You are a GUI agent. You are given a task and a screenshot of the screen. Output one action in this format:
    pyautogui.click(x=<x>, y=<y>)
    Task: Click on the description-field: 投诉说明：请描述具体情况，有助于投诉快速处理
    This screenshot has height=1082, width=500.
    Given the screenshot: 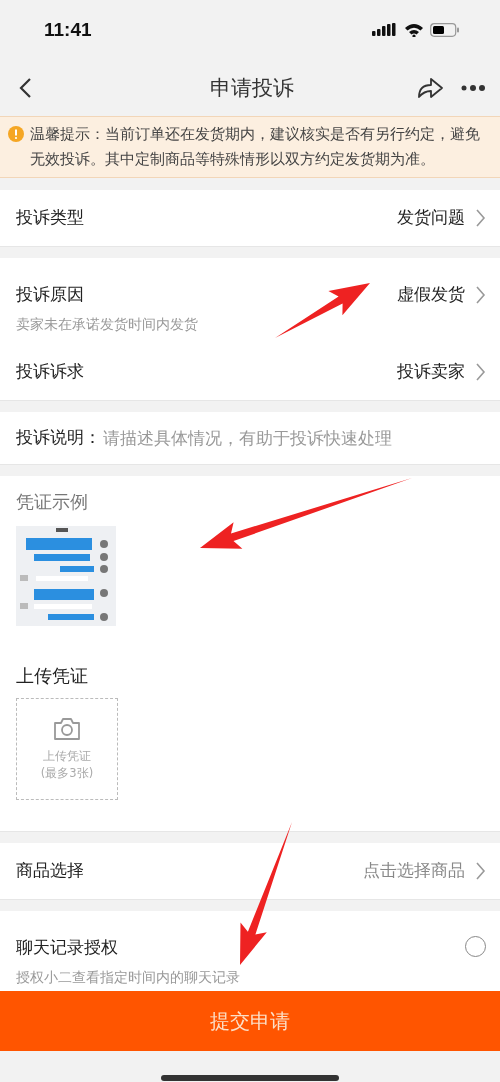 What is the action you would take?
    pyautogui.click(x=250, y=438)
    